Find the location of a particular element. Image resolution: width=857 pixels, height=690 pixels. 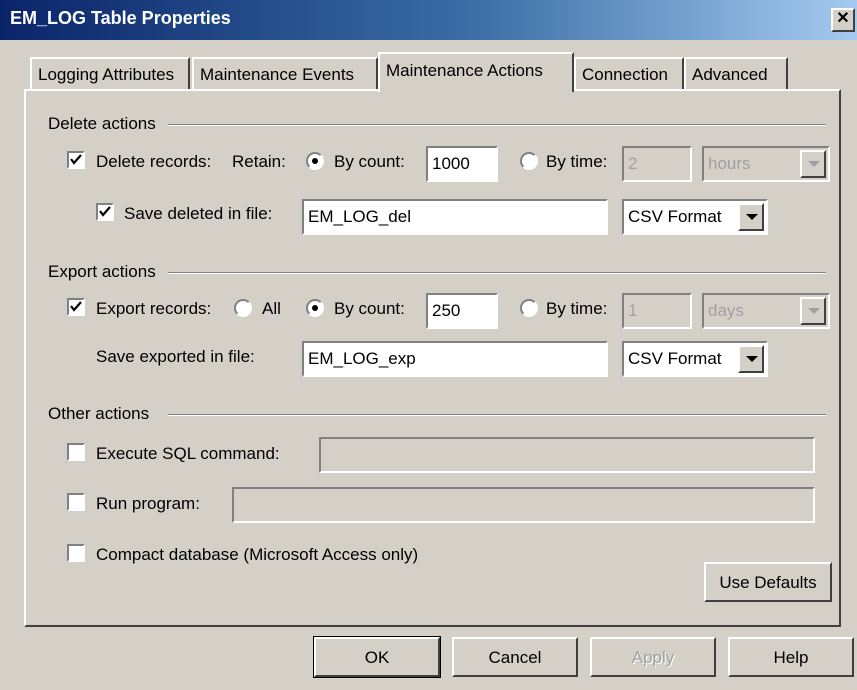

delete-by-count-radio is located at coordinates (315, 161).